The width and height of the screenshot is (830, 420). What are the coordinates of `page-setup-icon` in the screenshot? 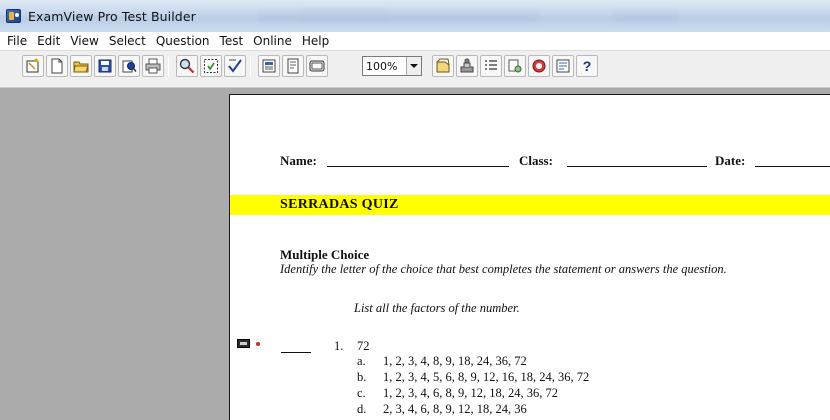 It's located at (293, 66).